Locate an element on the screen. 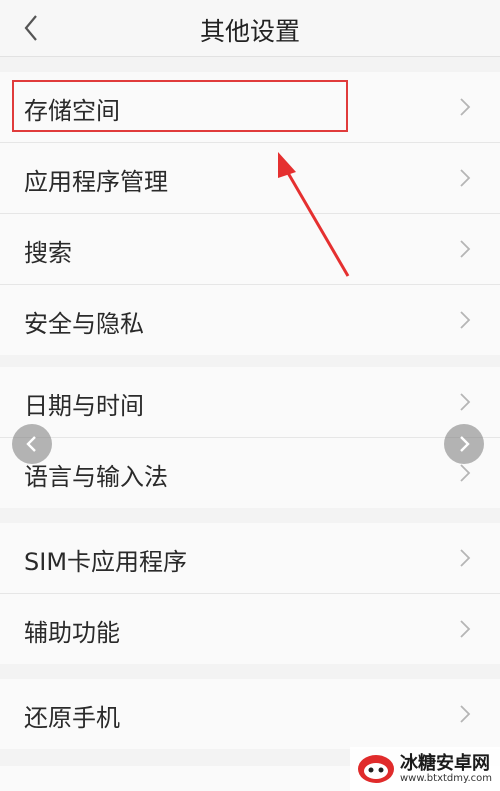 Image resolution: width=500 pixels, height=791 pixels. carousel-prev-button is located at coordinates (32, 444).